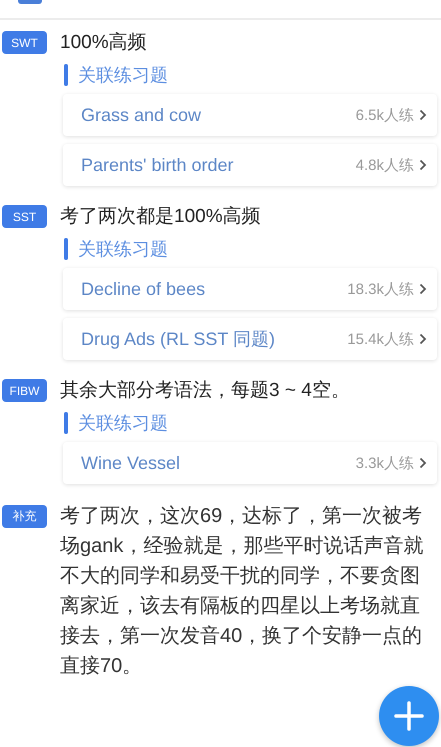  Describe the element at coordinates (24, 216) in the screenshot. I see `category-tag: SST` at that location.